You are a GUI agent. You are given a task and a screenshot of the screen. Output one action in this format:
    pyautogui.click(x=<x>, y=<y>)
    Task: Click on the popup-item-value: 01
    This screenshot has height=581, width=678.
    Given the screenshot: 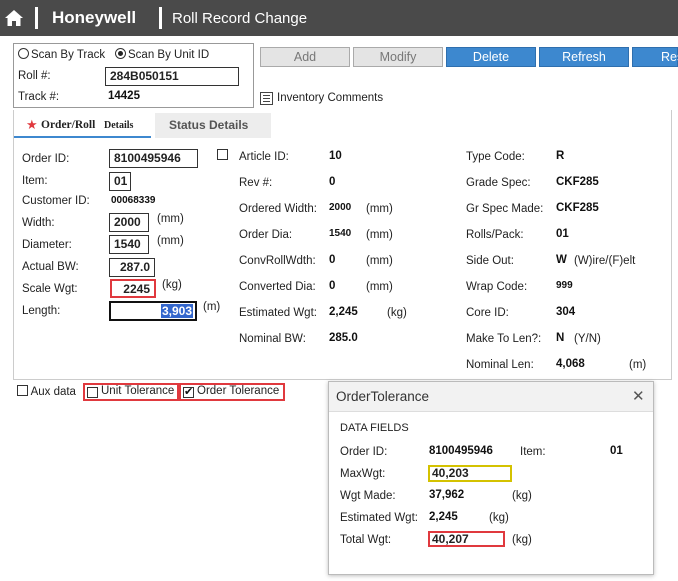 What is the action you would take?
    pyautogui.click(x=616, y=451)
    